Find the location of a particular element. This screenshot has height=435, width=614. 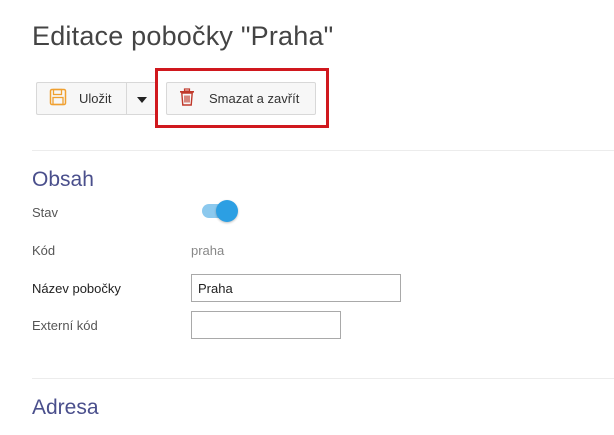

external-code-input is located at coordinates (266, 325).